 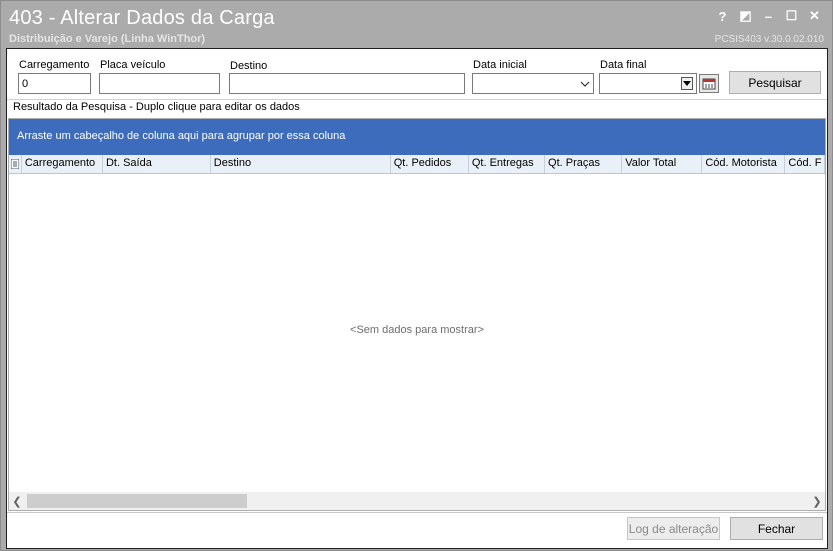 I want to click on scroll-right-icon: ❯, so click(x=817, y=501).